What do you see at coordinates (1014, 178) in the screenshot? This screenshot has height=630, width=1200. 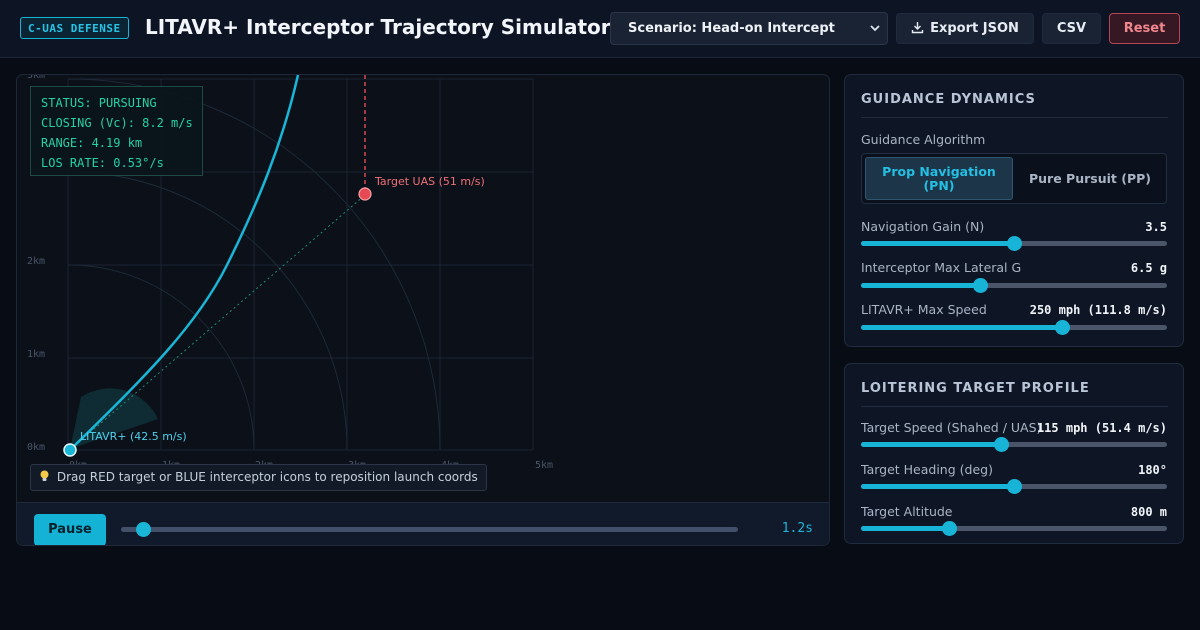 I see `guidance-algorithm-toggle: Prop Navigation (PN) Pure Pursuit (PP)` at bounding box center [1014, 178].